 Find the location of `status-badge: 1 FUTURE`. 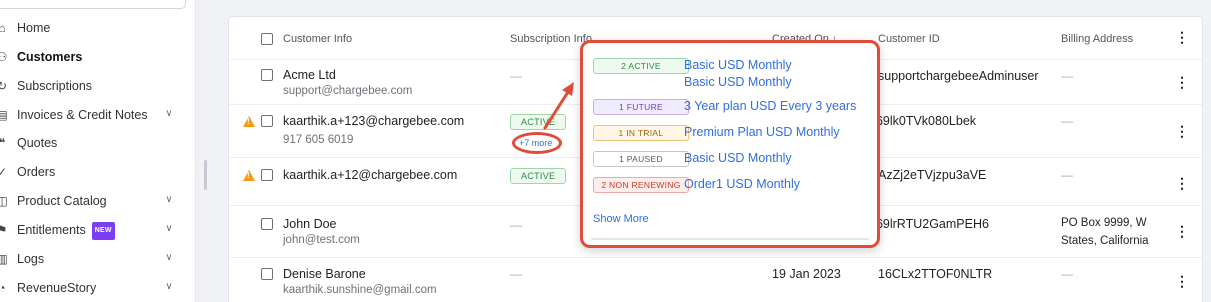

status-badge: 1 FUTURE is located at coordinates (641, 107).